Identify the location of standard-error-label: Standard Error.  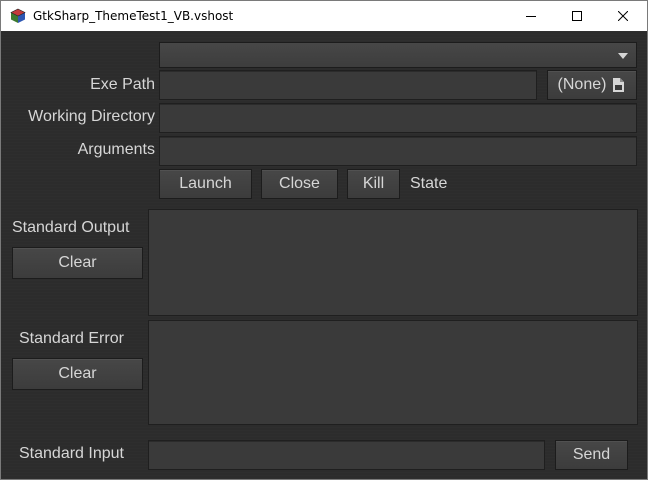
(71, 338).